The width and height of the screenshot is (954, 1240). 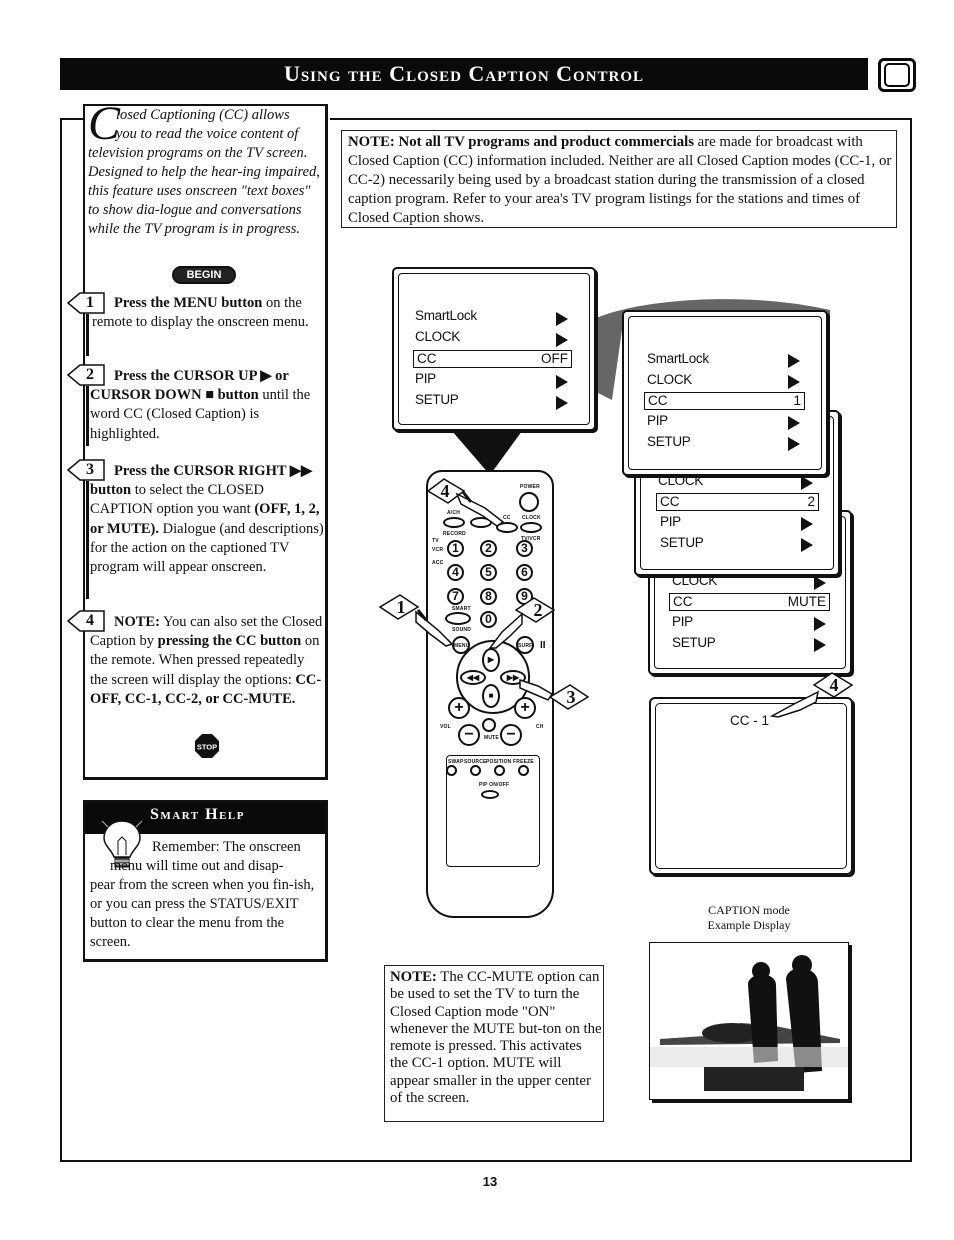 What do you see at coordinates (203, 115) in the screenshot?
I see `intro-line-1: losed Captioning (CC) allows` at bounding box center [203, 115].